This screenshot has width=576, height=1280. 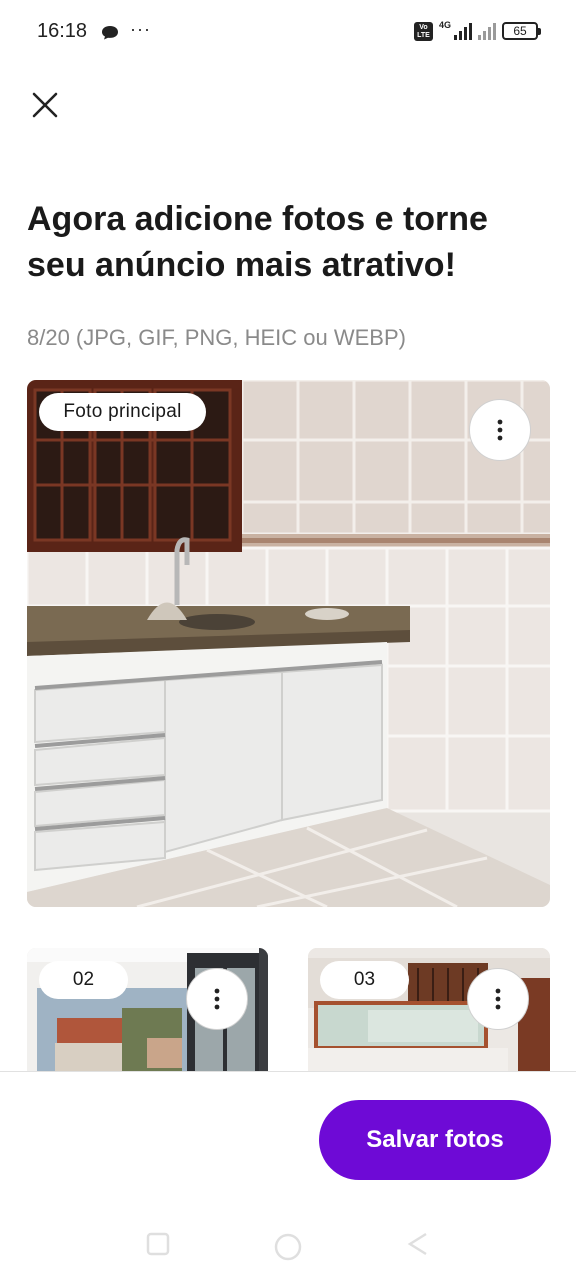 I want to click on close-button, so click(x=45, y=105).